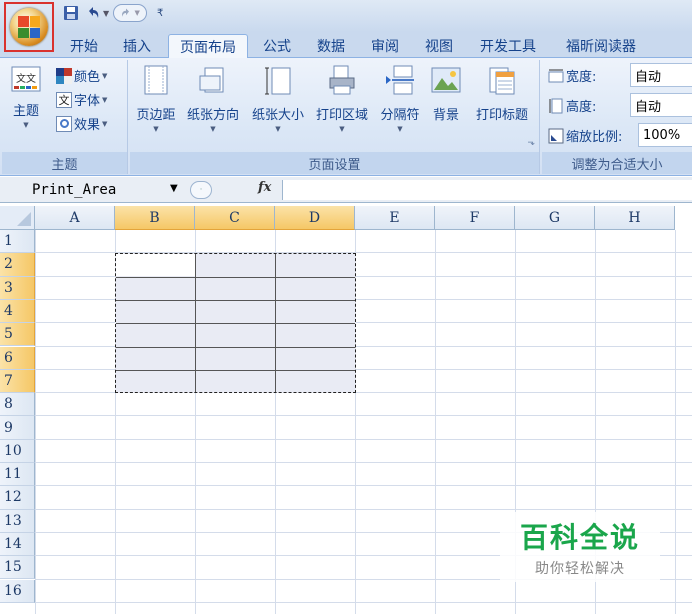 The height and width of the screenshot is (614, 692). What do you see at coordinates (64, 163) in the screenshot?
I see `themes-group-label: 主题` at bounding box center [64, 163].